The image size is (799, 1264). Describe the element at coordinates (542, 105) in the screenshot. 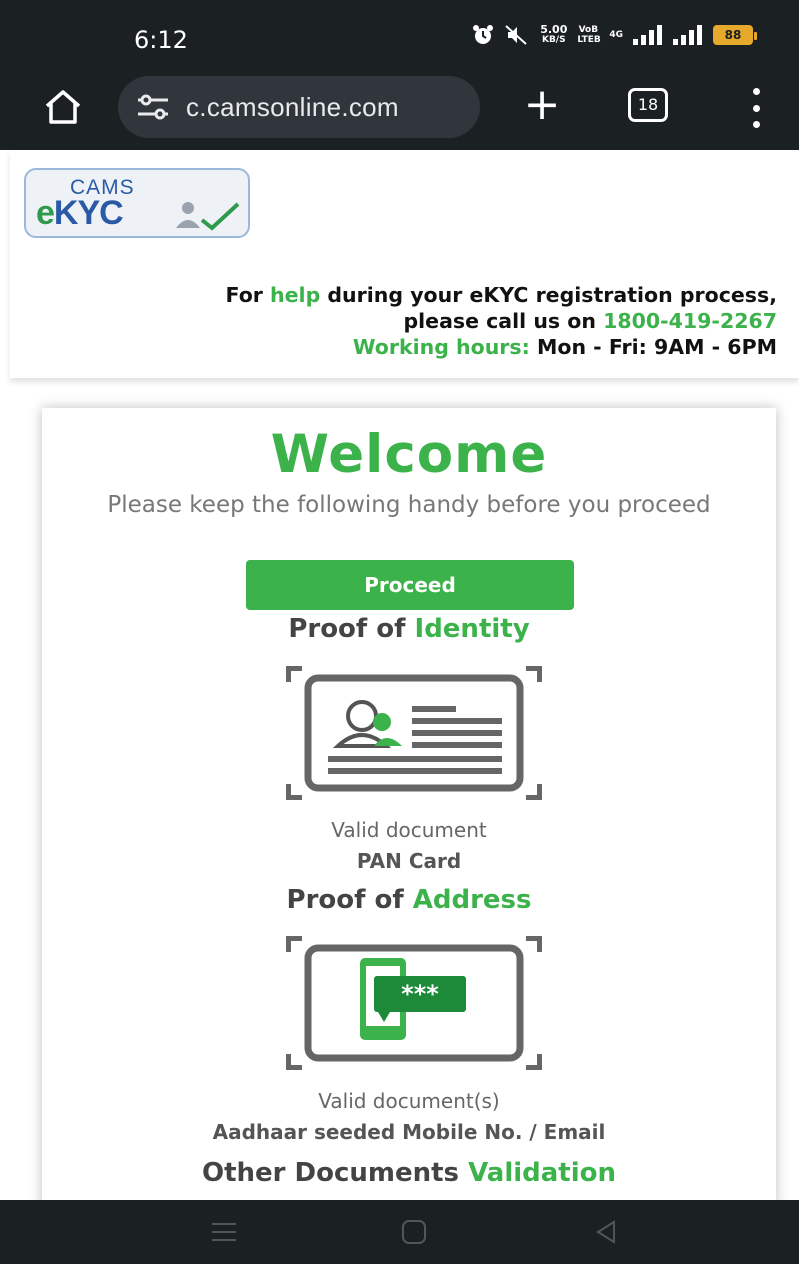

I see `new-tab-button: +` at that location.